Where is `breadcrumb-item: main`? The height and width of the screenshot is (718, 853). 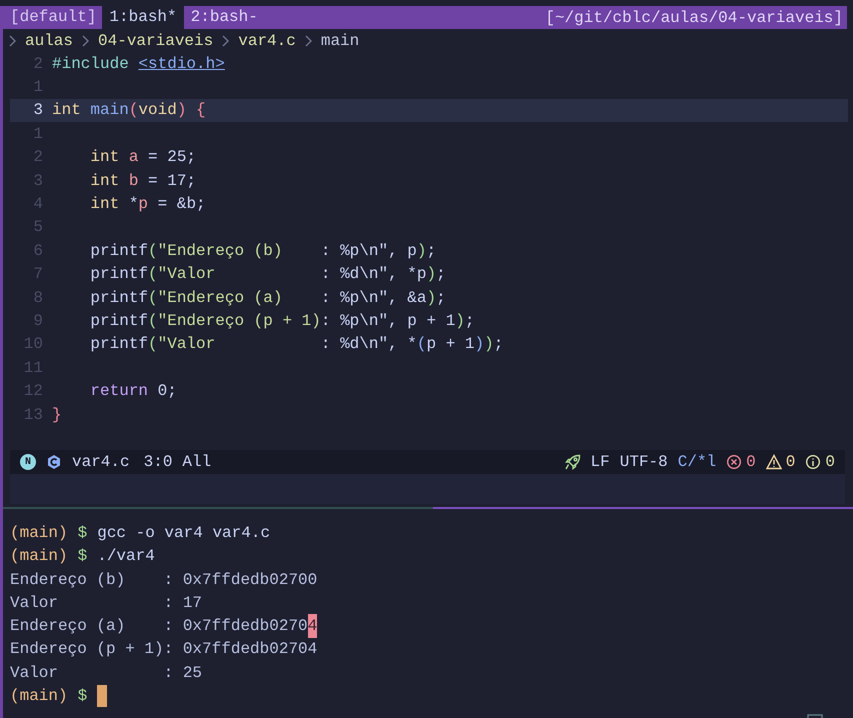 breadcrumb-item: main is located at coordinates (340, 40).